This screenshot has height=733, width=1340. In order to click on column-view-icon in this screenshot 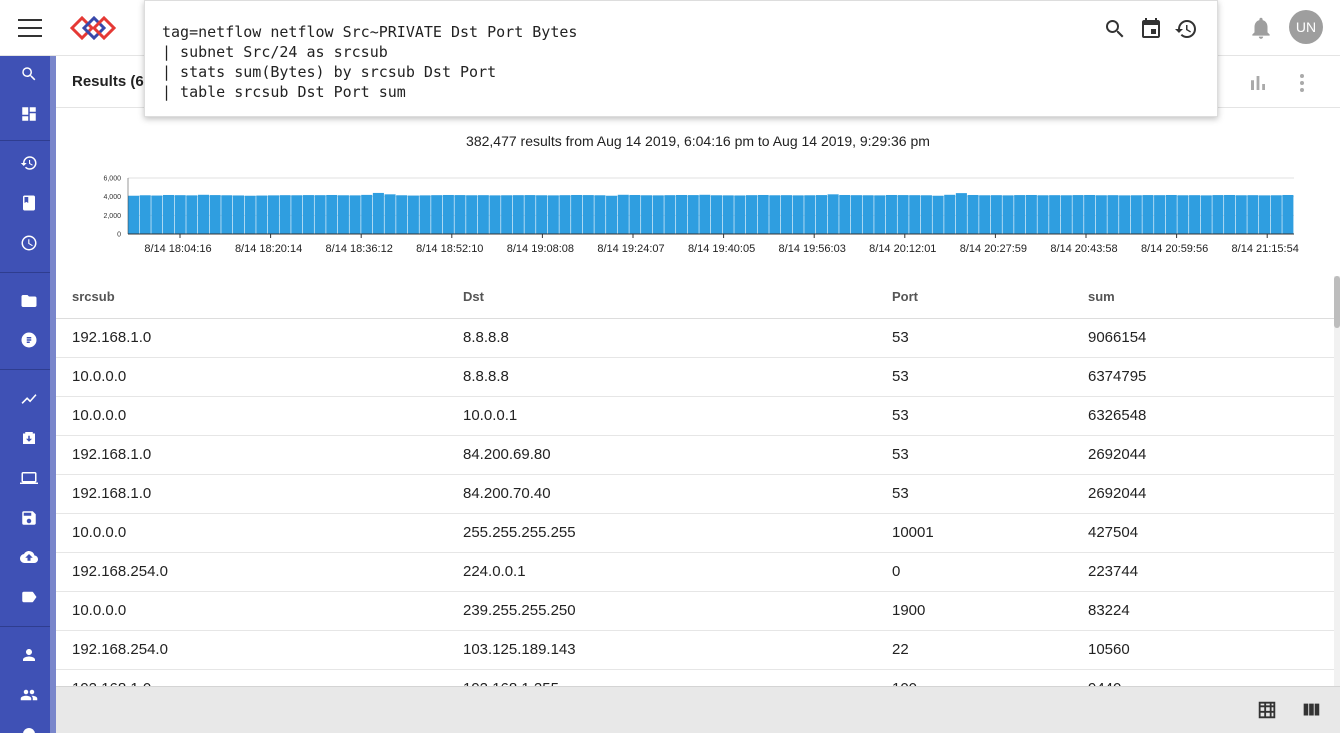, I will do `click(1311, 710)`.